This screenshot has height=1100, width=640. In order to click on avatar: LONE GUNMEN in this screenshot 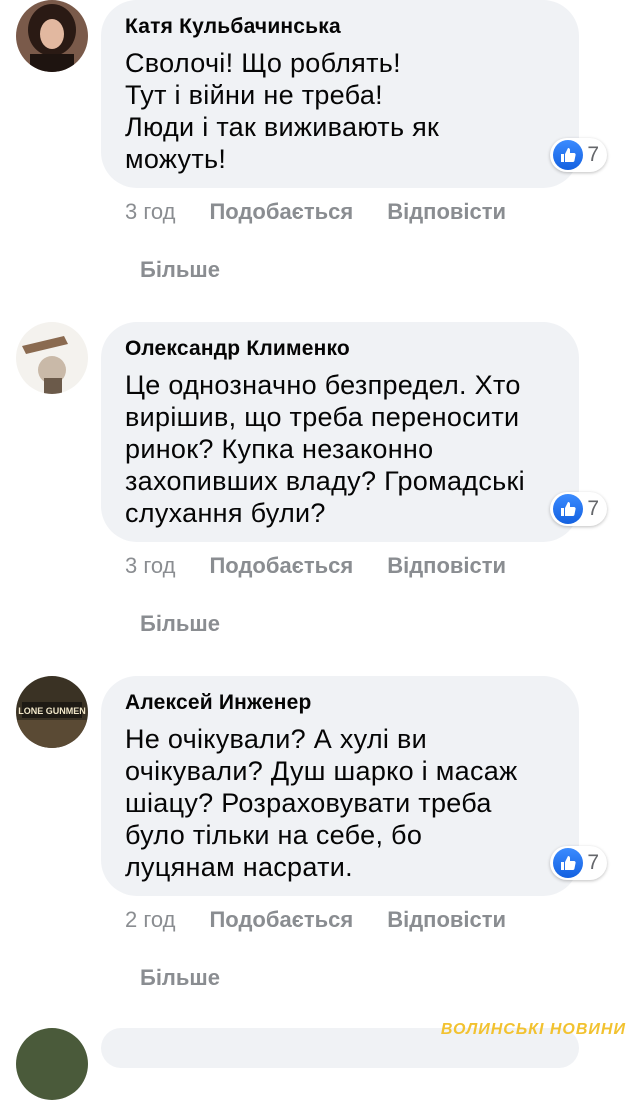, I will do `click(52, 712)`.